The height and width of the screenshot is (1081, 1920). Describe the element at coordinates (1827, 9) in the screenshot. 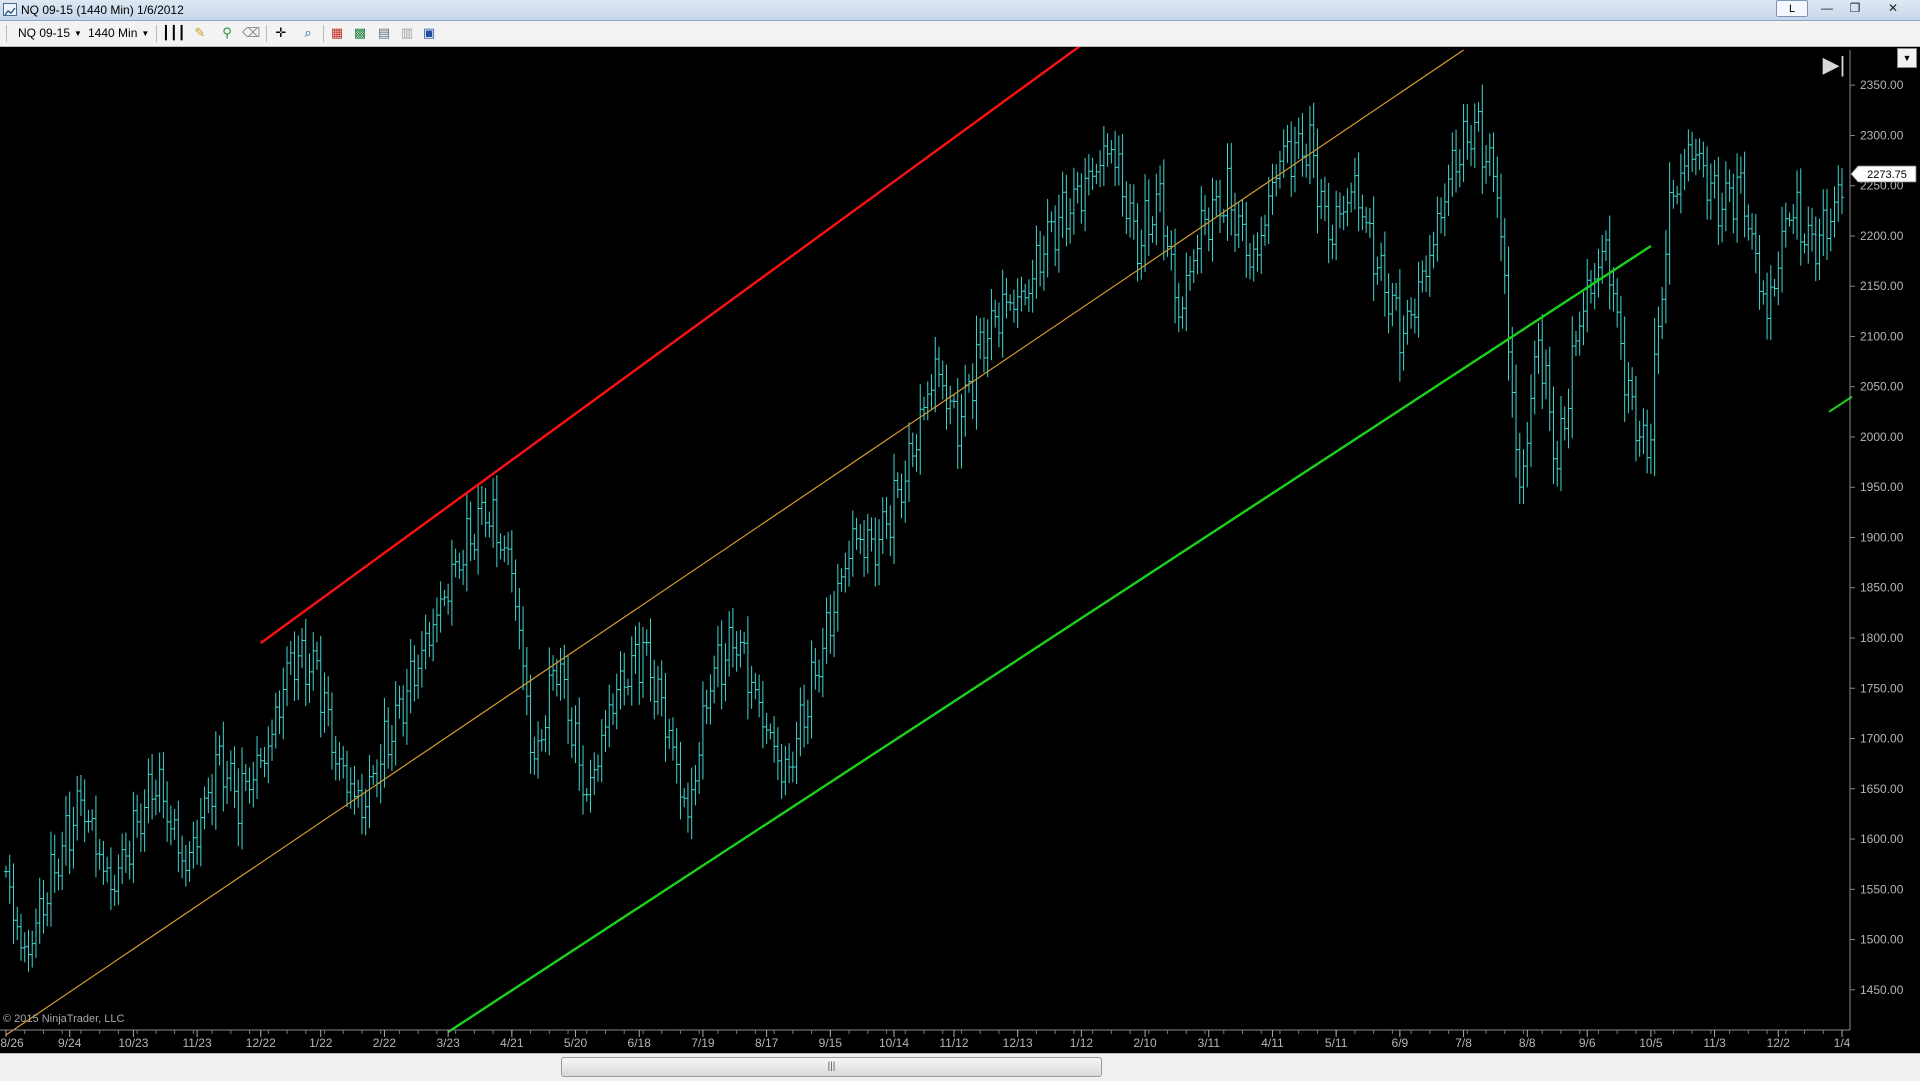

I see `minimize-button: —` at that location.